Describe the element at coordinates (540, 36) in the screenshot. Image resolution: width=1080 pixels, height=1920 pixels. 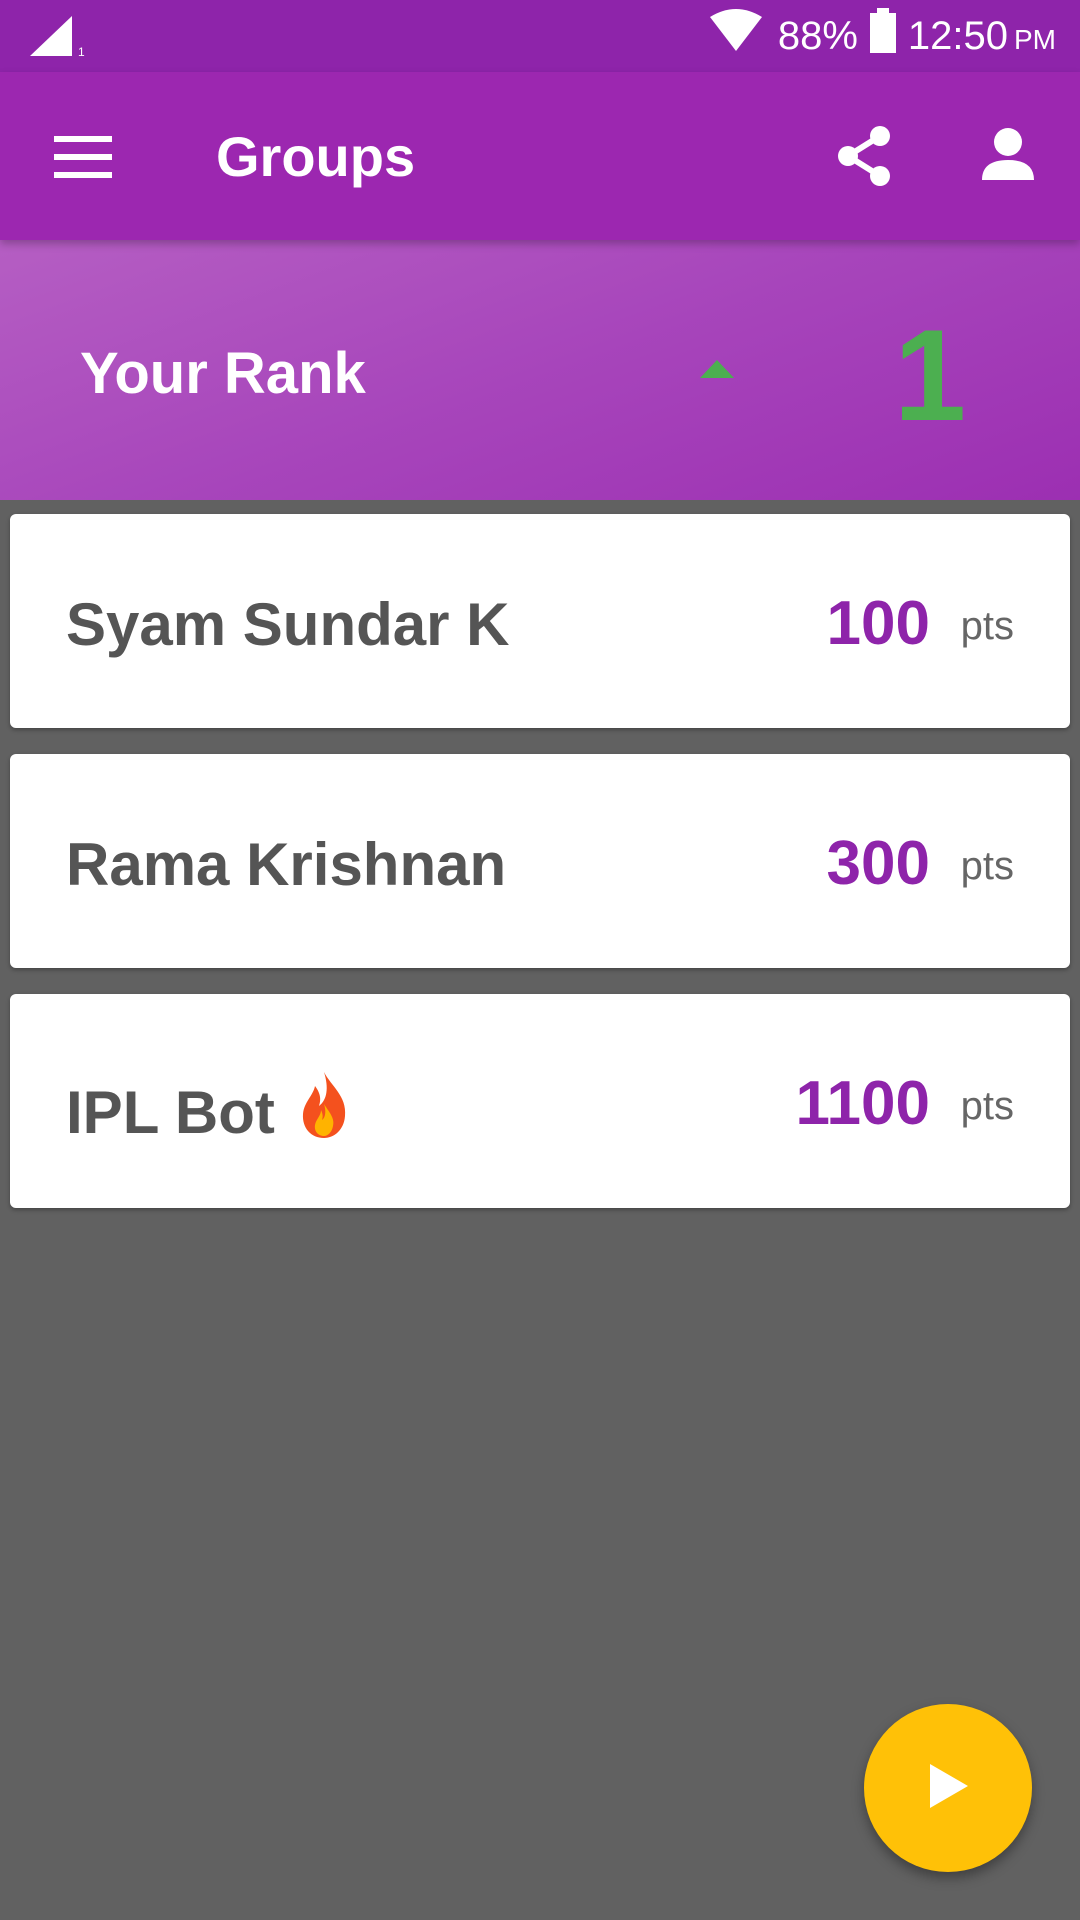
I see `status-bar: 1 88% 12:50 PM` at that location.